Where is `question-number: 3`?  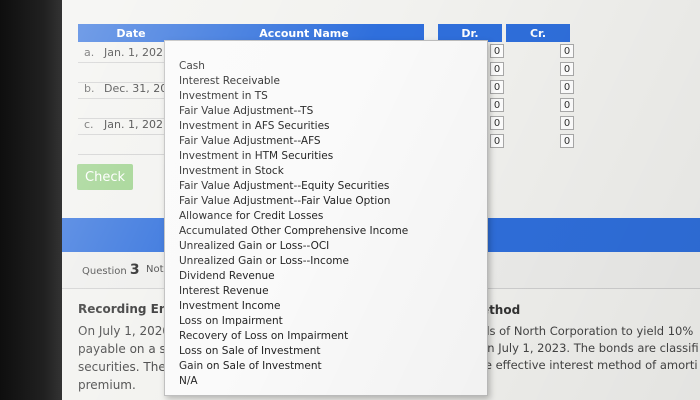 question-number: 3 is located at coordinates (134, 270).